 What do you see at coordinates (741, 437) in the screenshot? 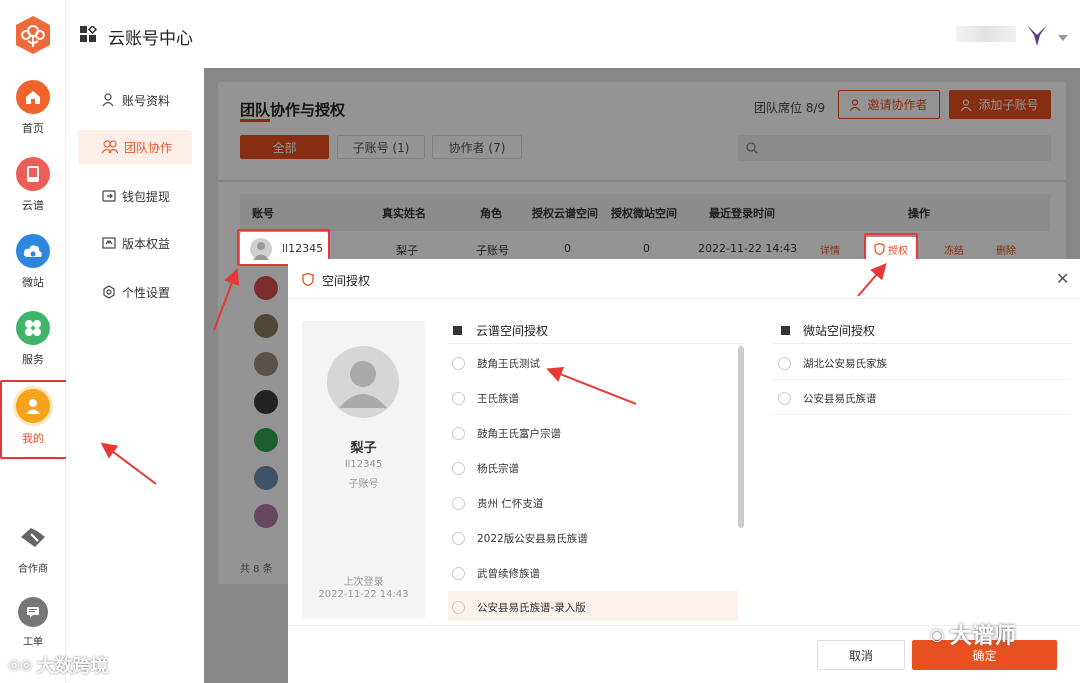
I see `scrollbar` at bounding box center [741, 437].